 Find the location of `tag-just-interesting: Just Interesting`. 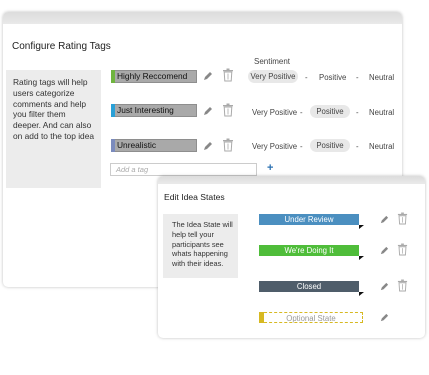

tag-just-interesting: Just Interesting is located at coordinates (154, 110).